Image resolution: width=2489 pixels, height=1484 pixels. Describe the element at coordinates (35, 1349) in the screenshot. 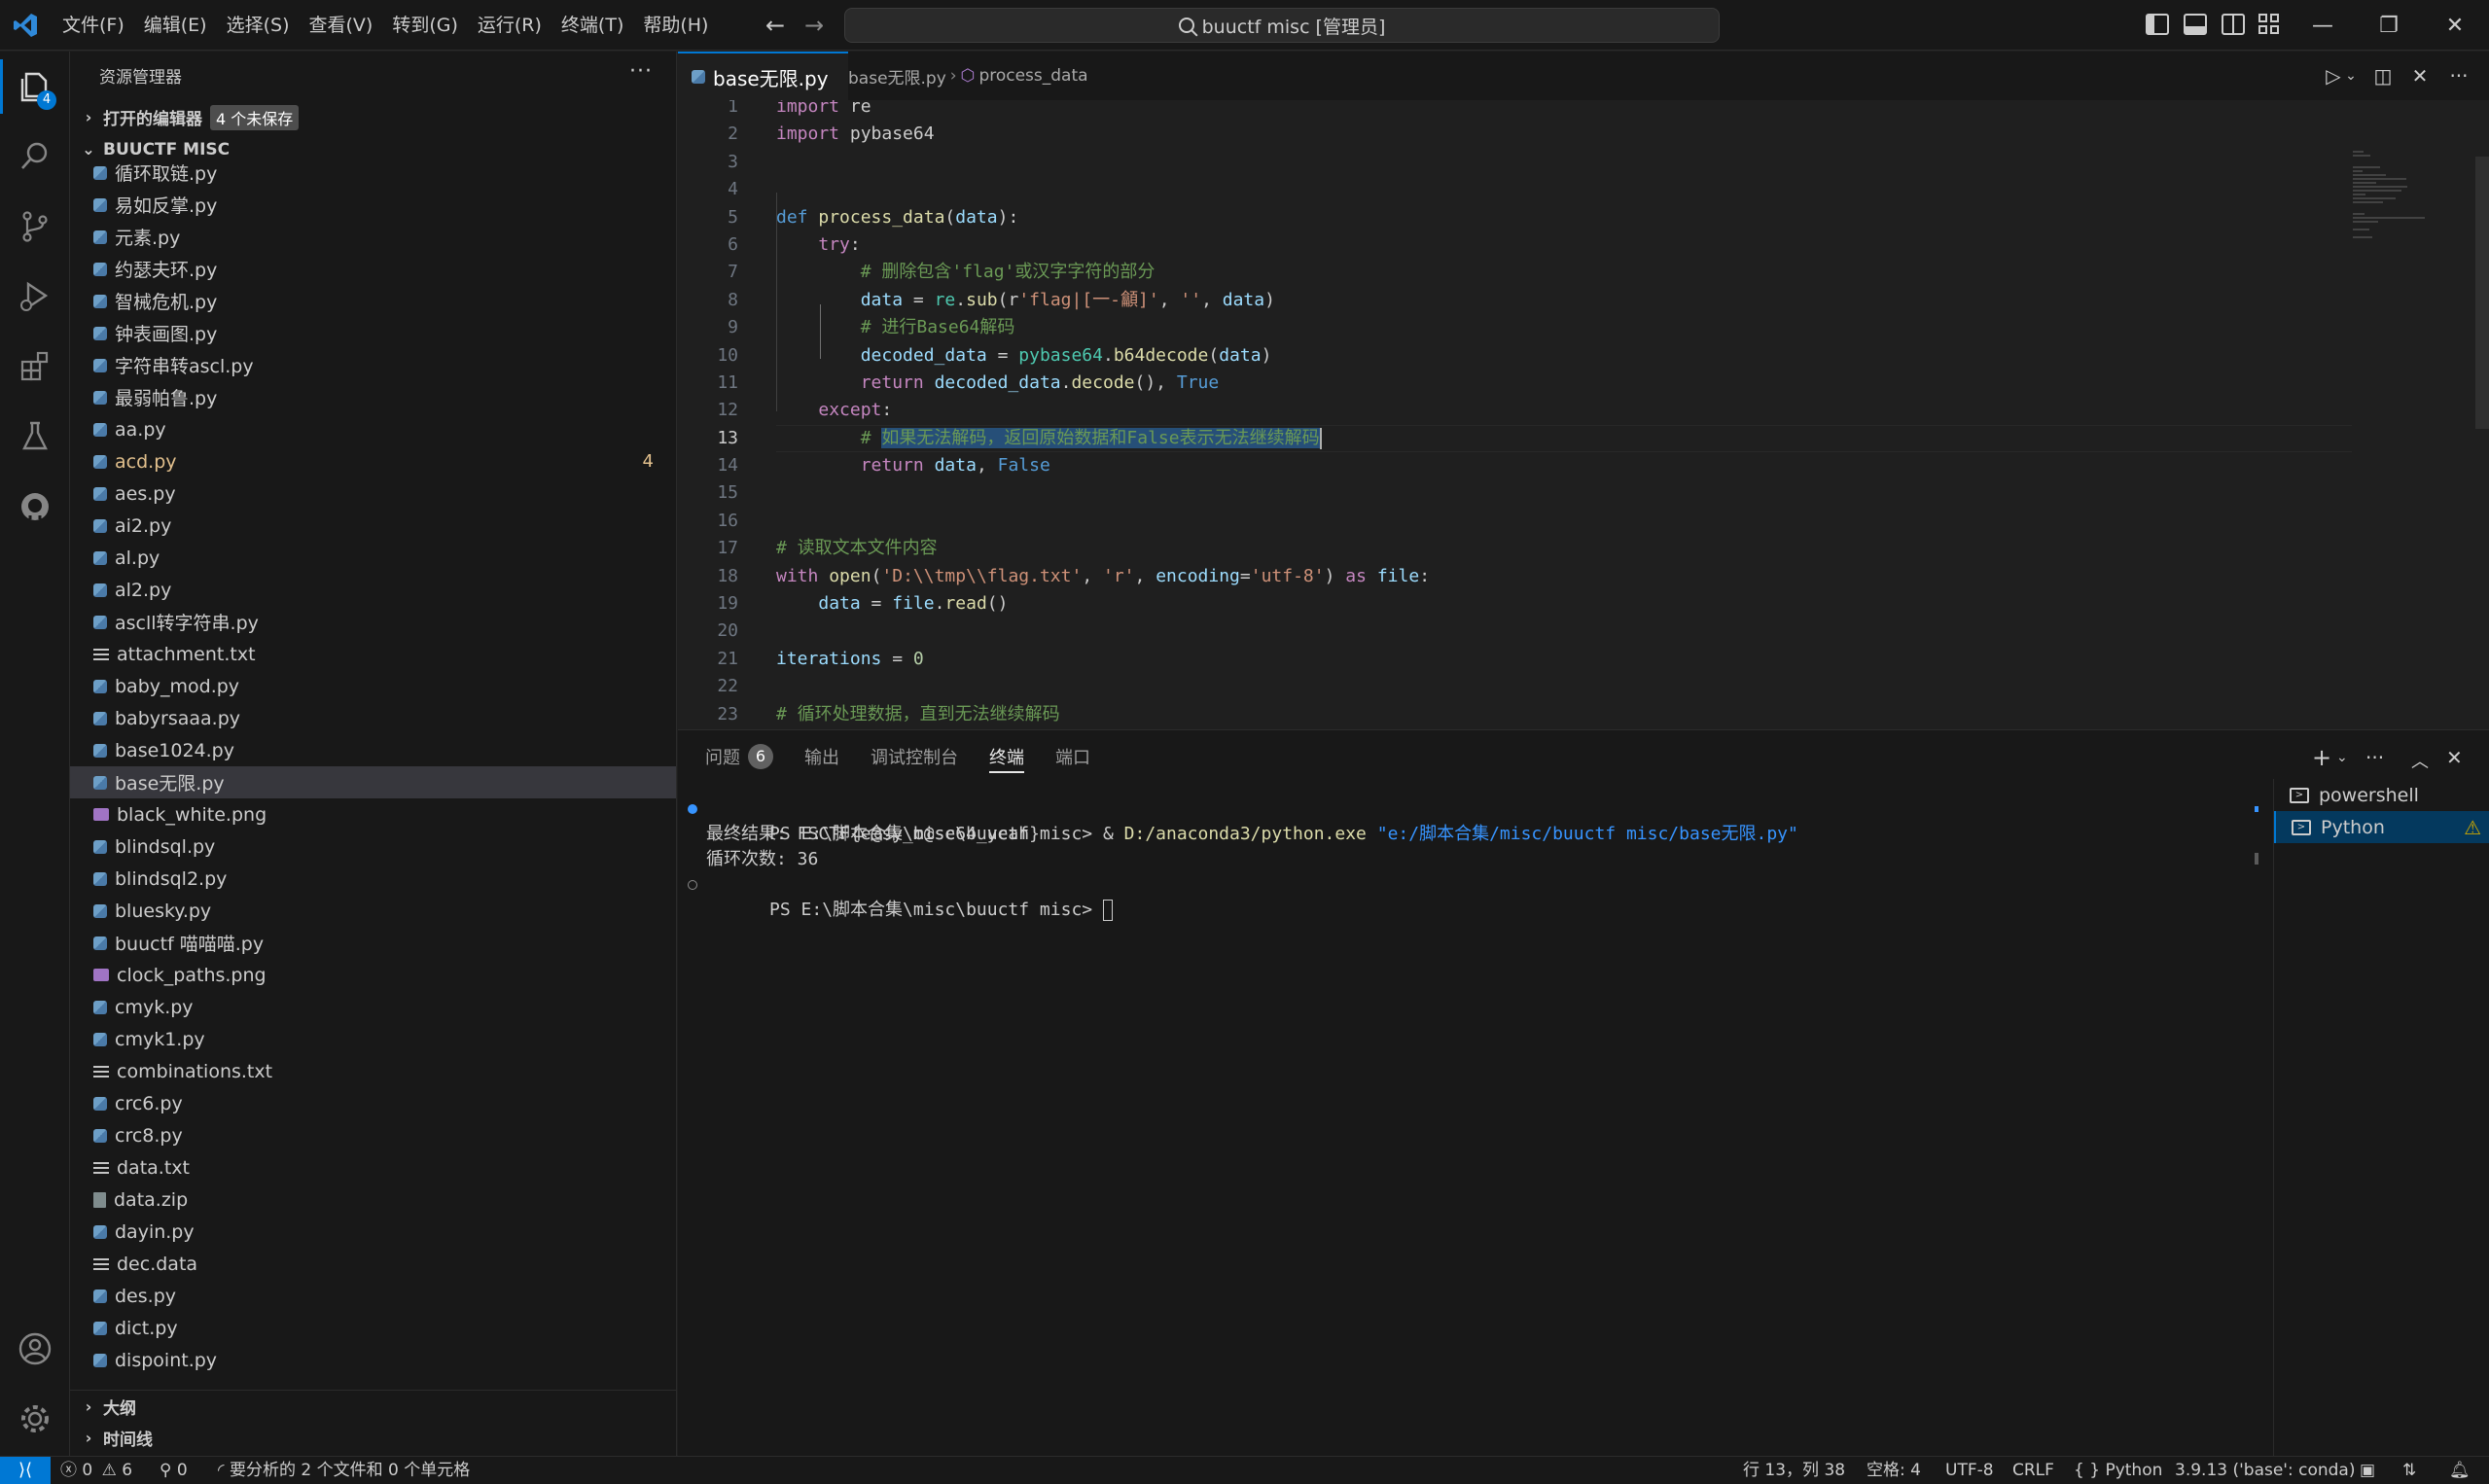

I see `accounts-icon` at that location.